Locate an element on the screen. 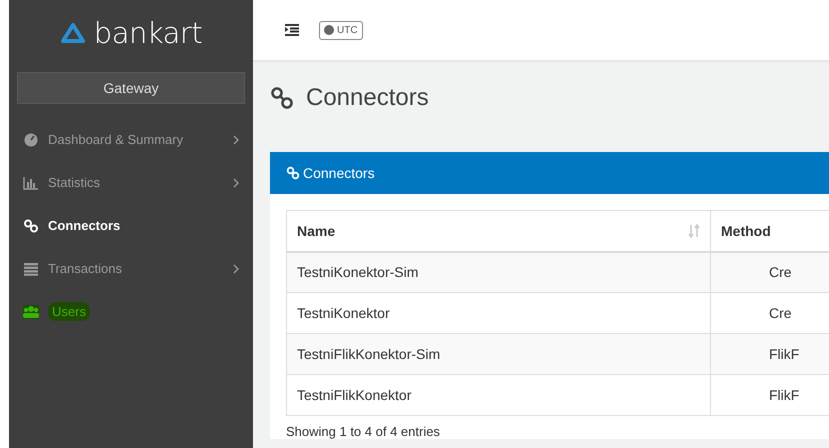  logo-icon is located at coordinates (73, 33).